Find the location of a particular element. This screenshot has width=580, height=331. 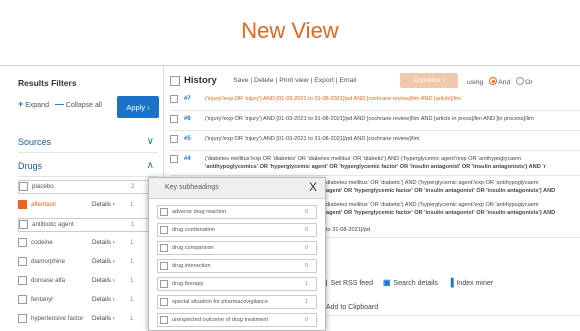

collapse-link: Collapse all is located at coordinates (84, 105).